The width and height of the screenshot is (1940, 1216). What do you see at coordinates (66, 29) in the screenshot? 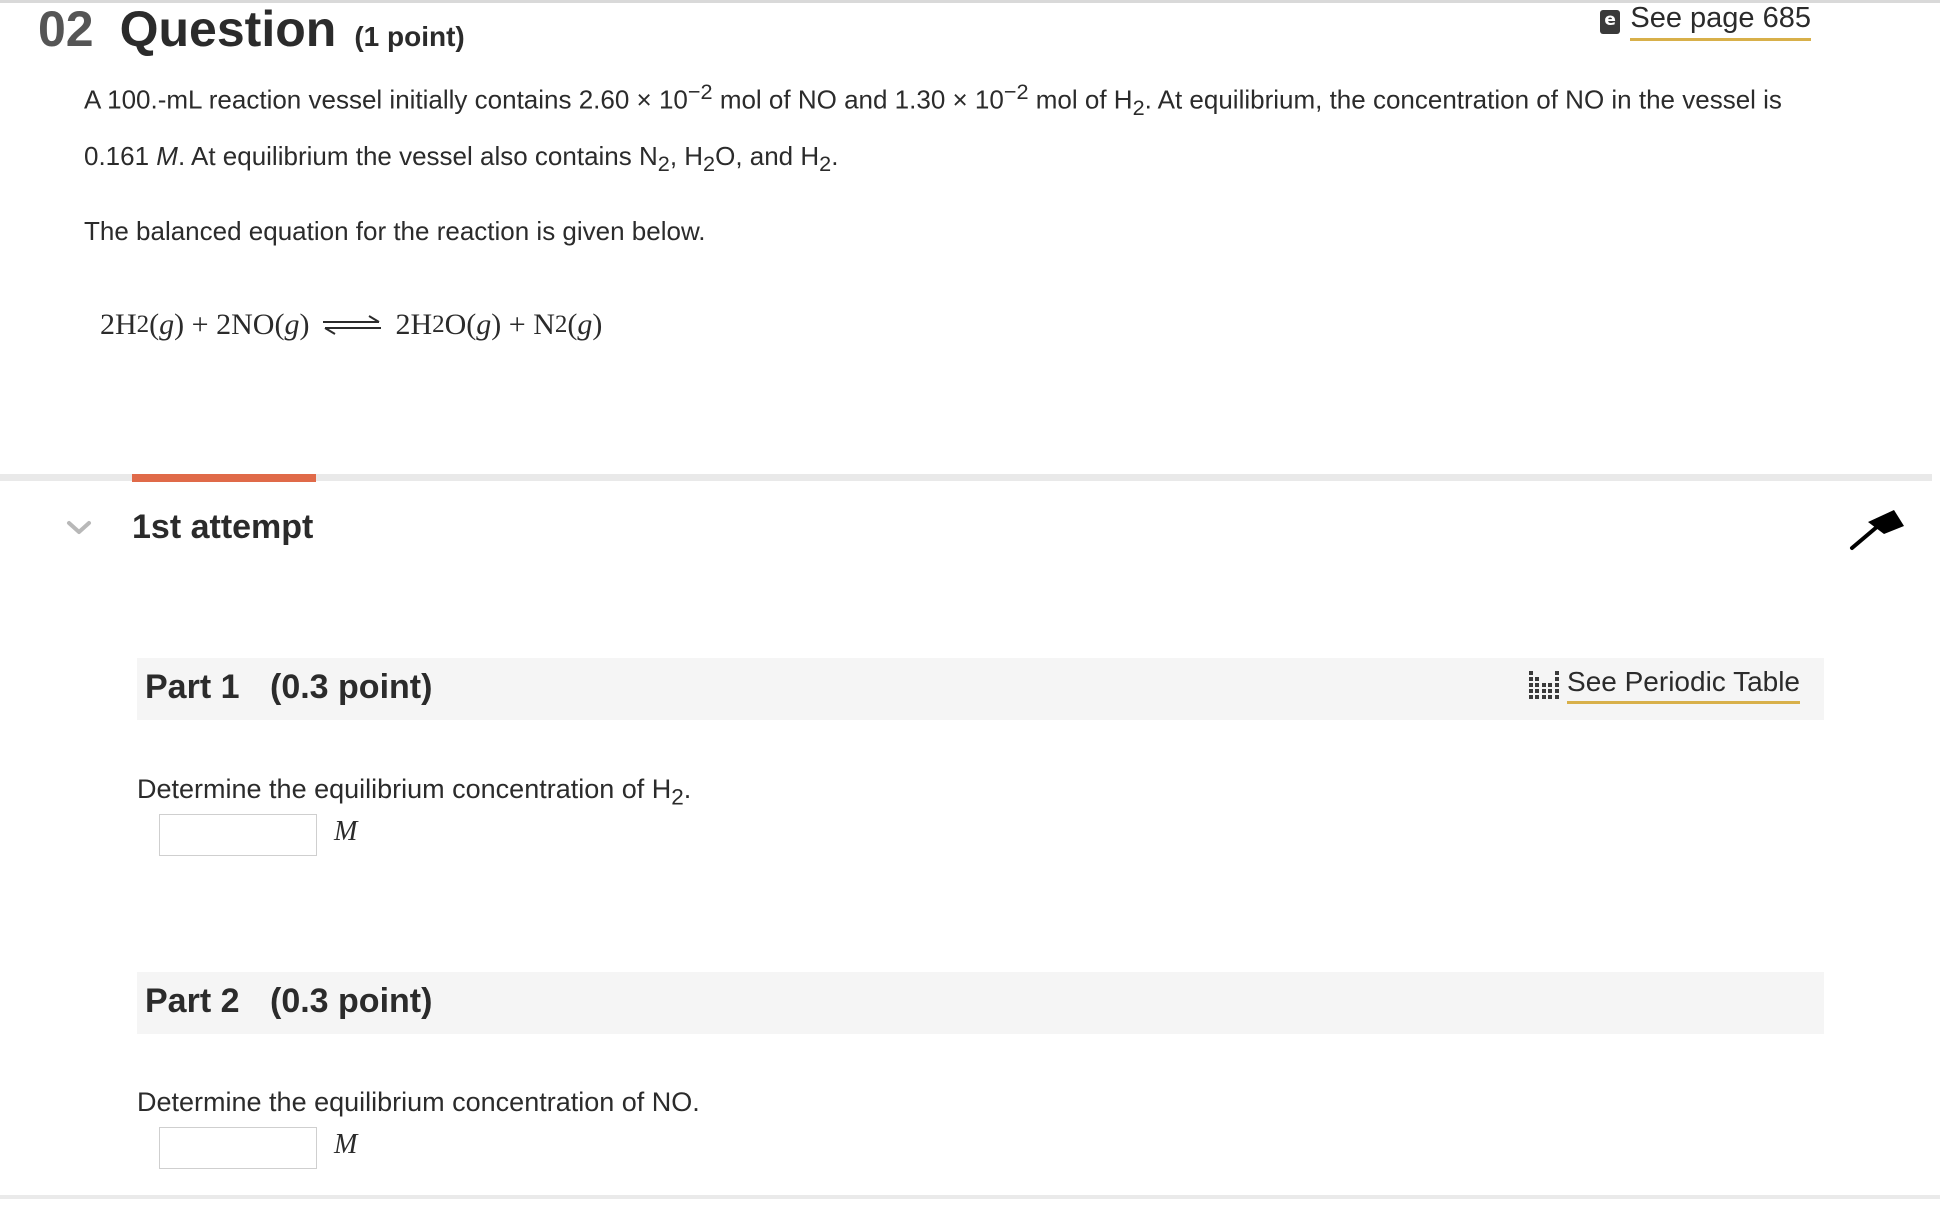
I see `question-number: 02` at bounding box center [66, 29].